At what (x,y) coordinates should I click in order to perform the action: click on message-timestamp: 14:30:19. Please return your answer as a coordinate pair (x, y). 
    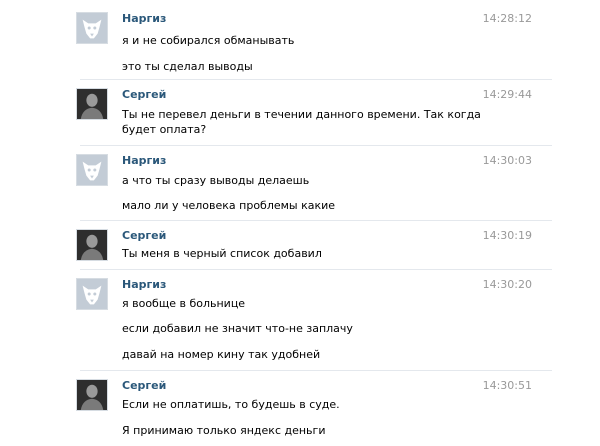
    Looking at the image, I should click on (507, 235).